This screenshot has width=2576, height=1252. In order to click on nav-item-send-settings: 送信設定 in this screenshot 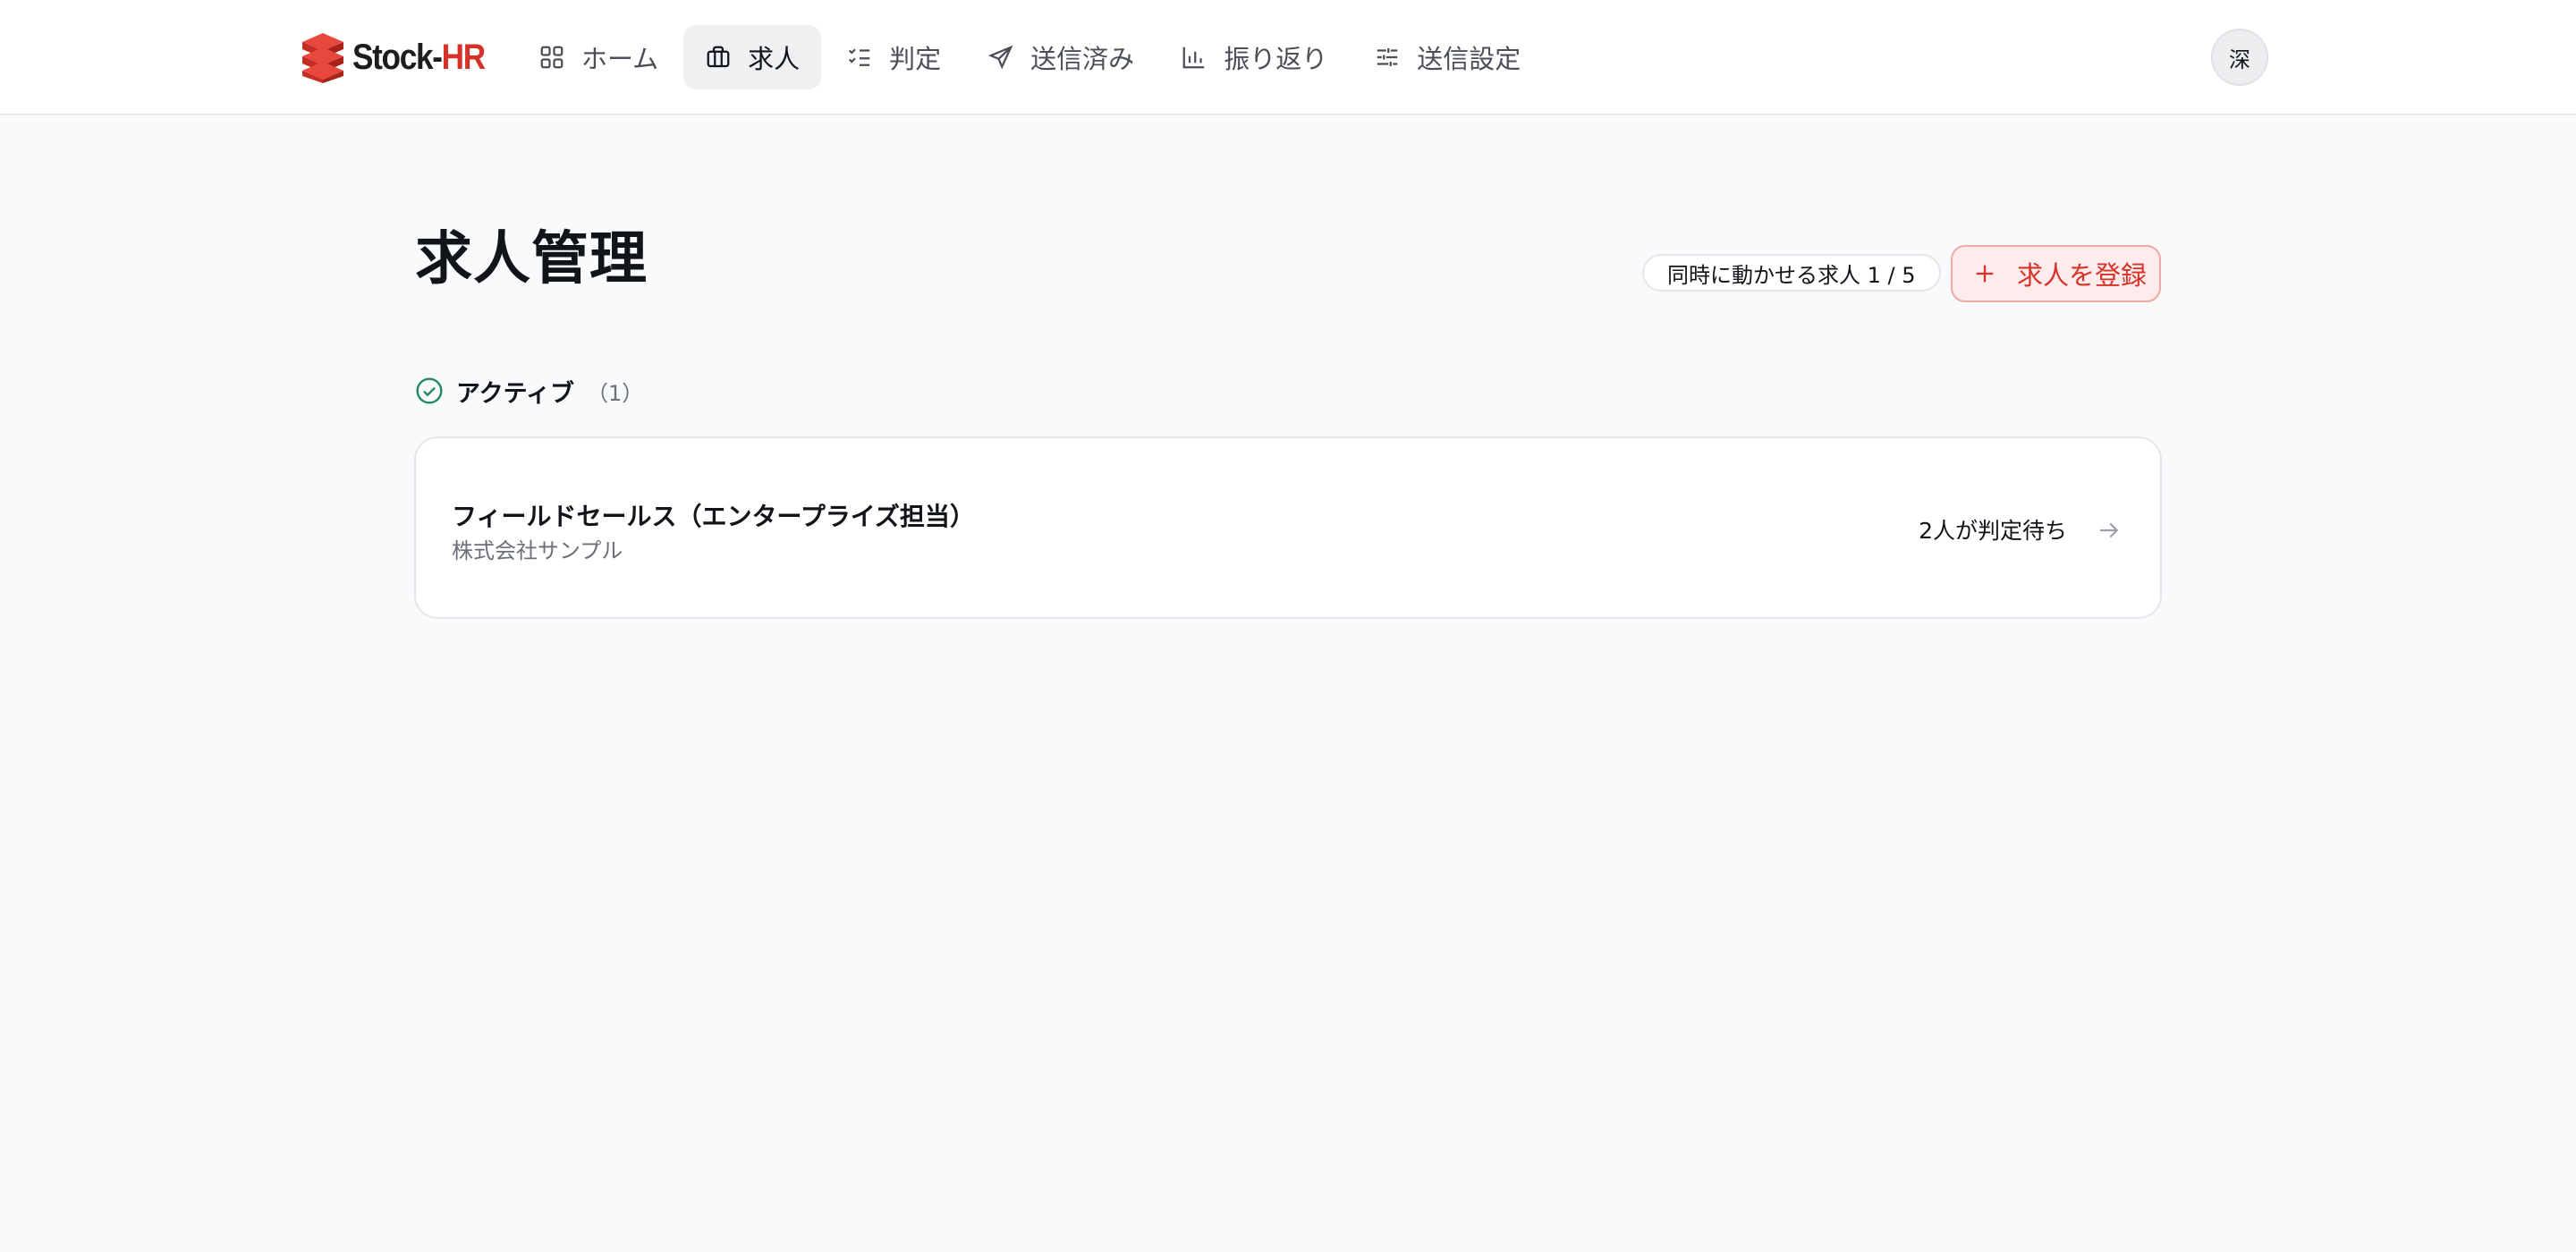, I will do `click(1447, 57)`.